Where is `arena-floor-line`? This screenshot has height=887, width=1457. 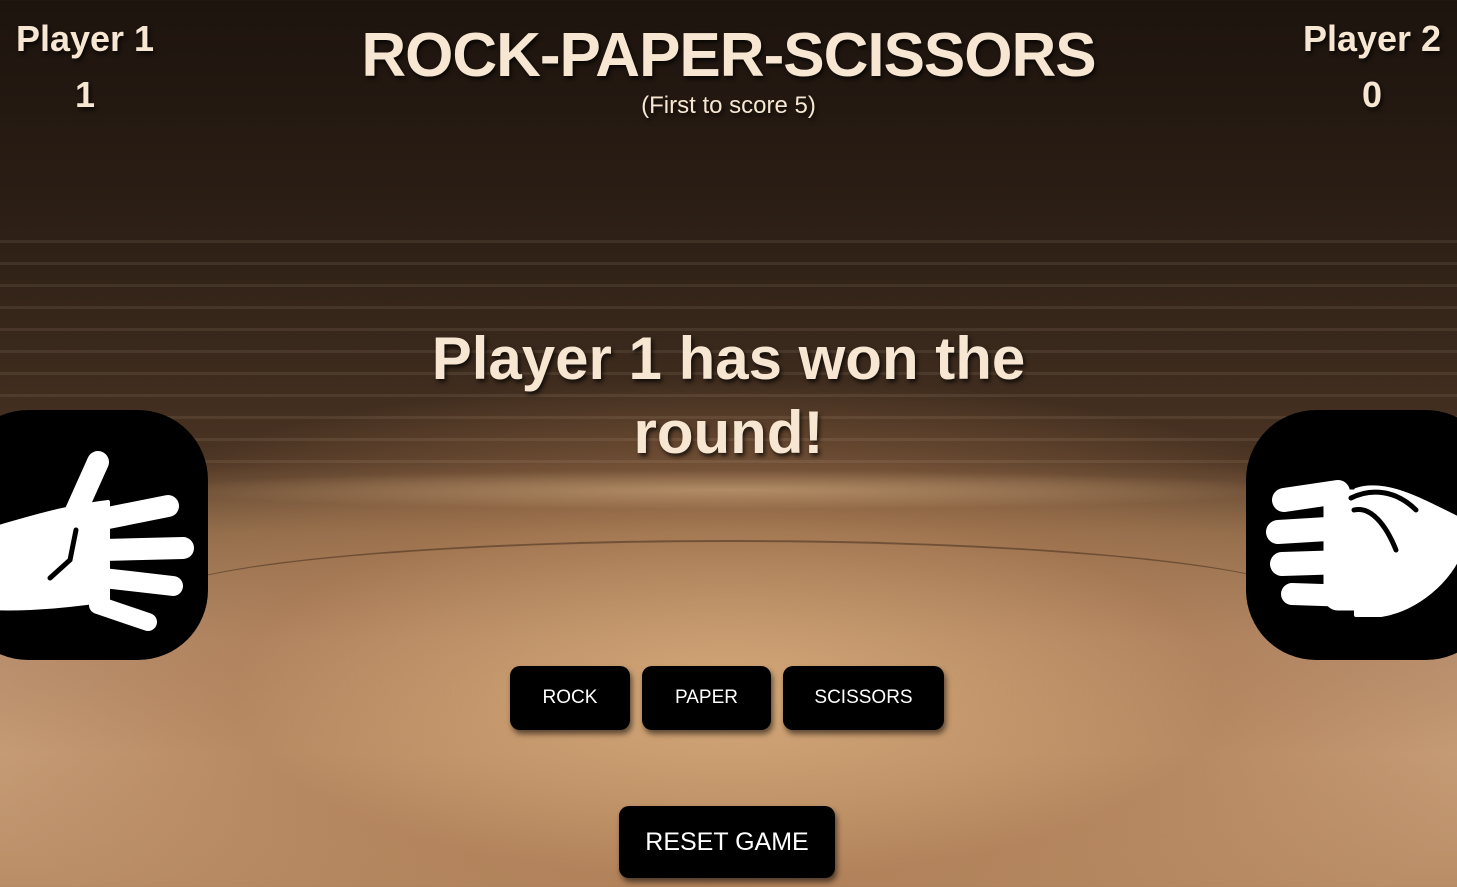
arena-floor-line is located at coordinates (730, 601).